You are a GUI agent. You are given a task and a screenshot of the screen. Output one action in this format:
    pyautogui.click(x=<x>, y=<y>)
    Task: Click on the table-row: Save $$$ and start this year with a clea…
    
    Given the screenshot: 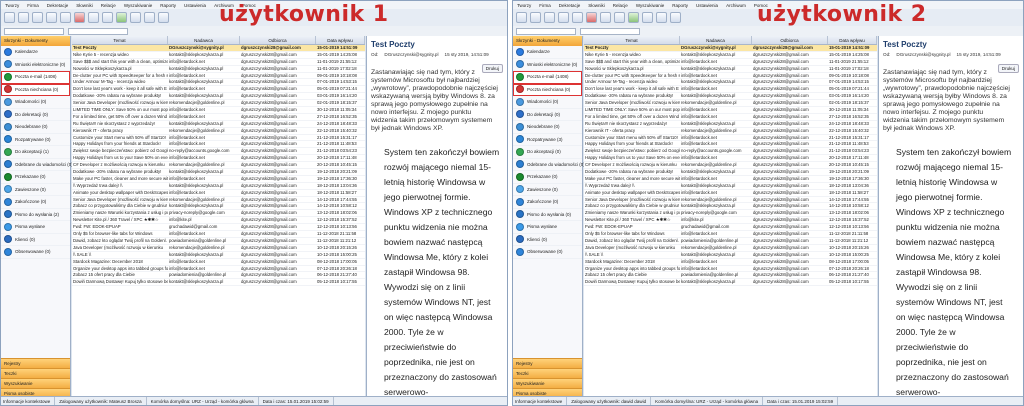 What is the action you would take?
    pyautogui.click(x=730, y=62)
    